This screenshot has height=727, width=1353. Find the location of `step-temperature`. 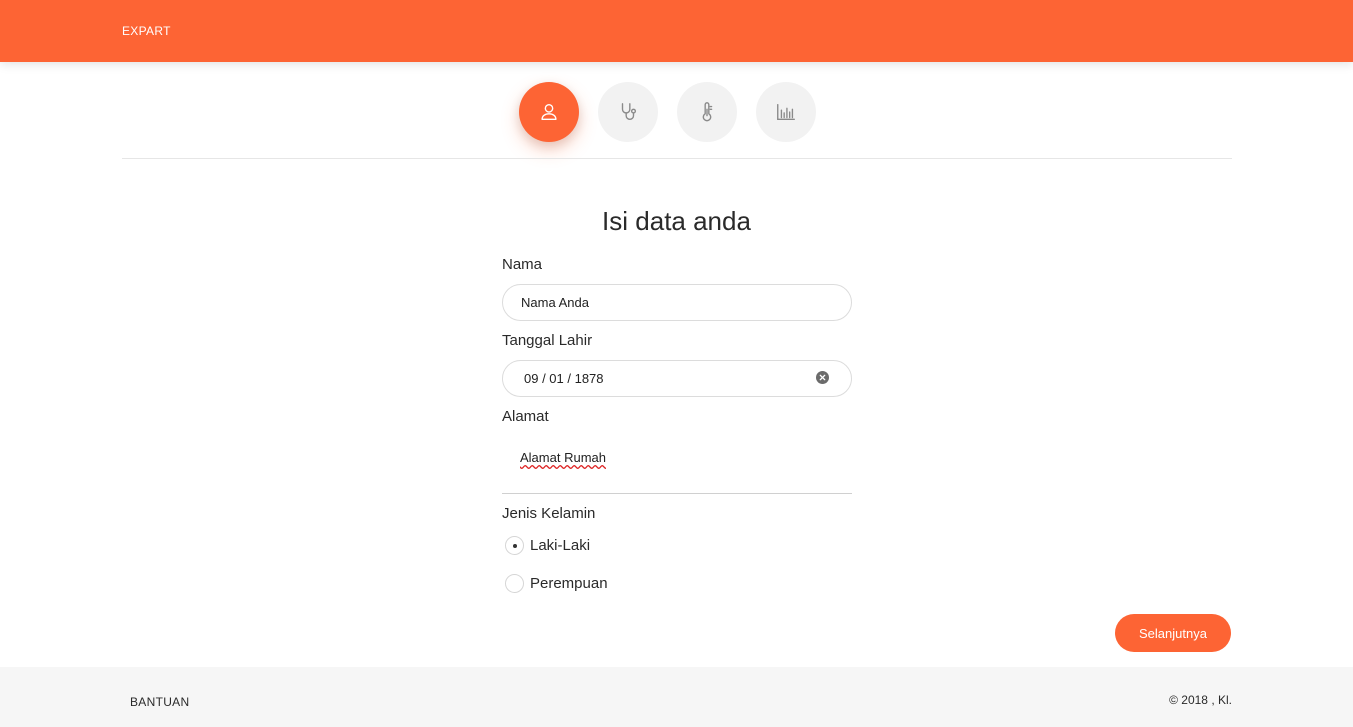

step-temperature is located at coordinates (707, 112).